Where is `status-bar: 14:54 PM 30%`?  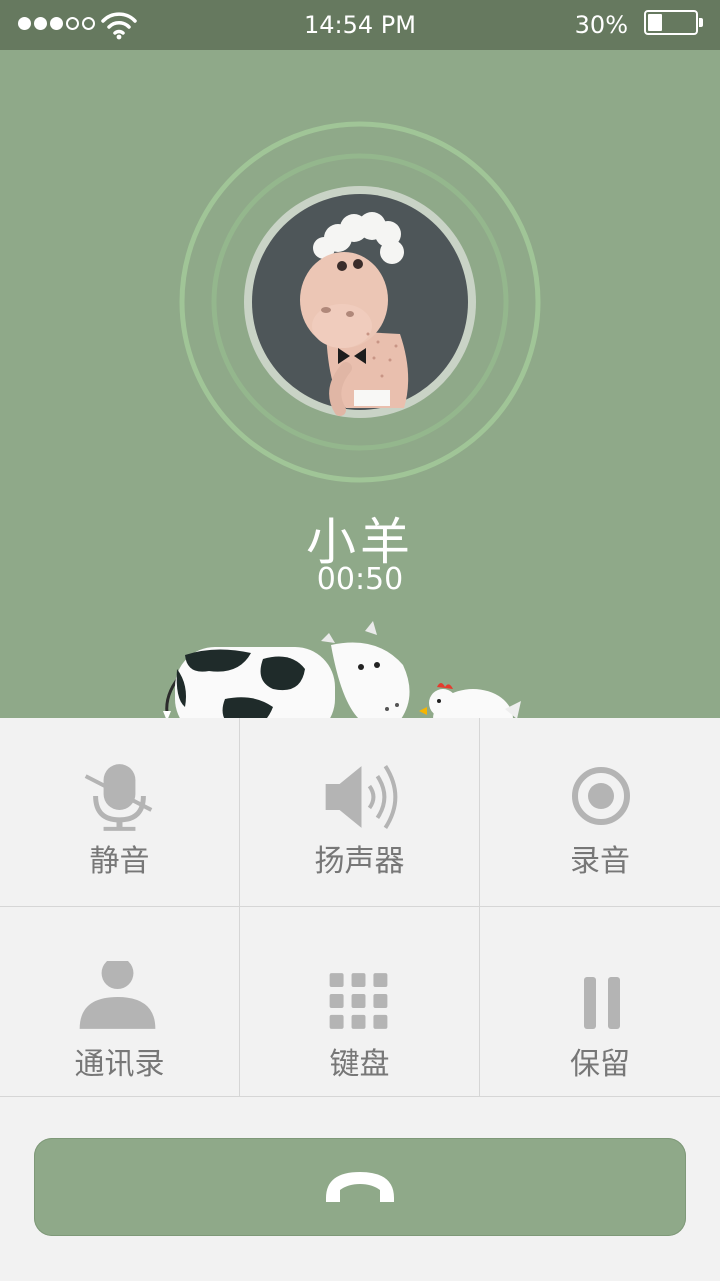
status-bar: 14:54 PM 30% is located at coordinates (360, 25).